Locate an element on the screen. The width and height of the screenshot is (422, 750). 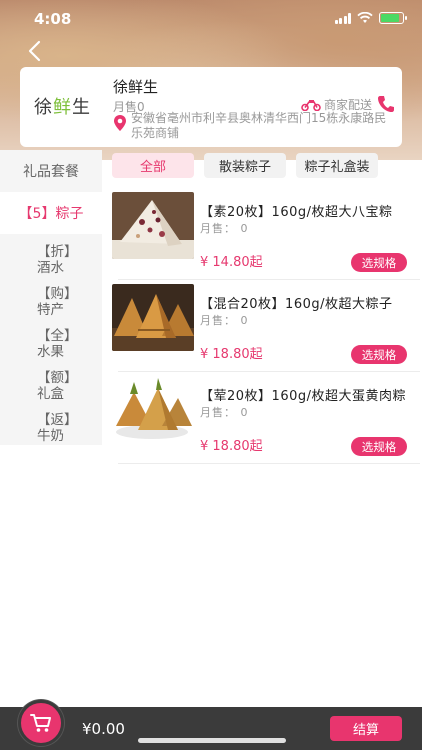
sidebar-item-zongzi: 【5】粽子 is located at coordinates (51, 213).